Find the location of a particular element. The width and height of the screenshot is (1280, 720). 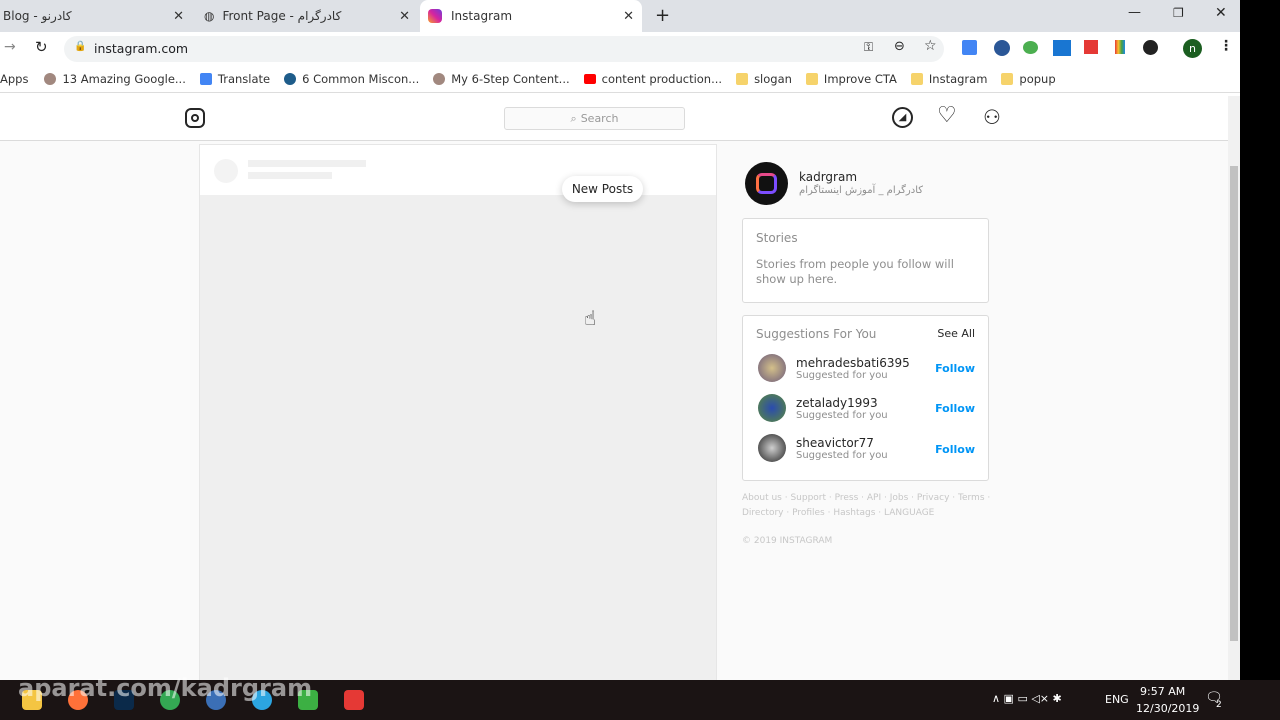

scrollbar-thumb is located at coordinates (1234, 403).